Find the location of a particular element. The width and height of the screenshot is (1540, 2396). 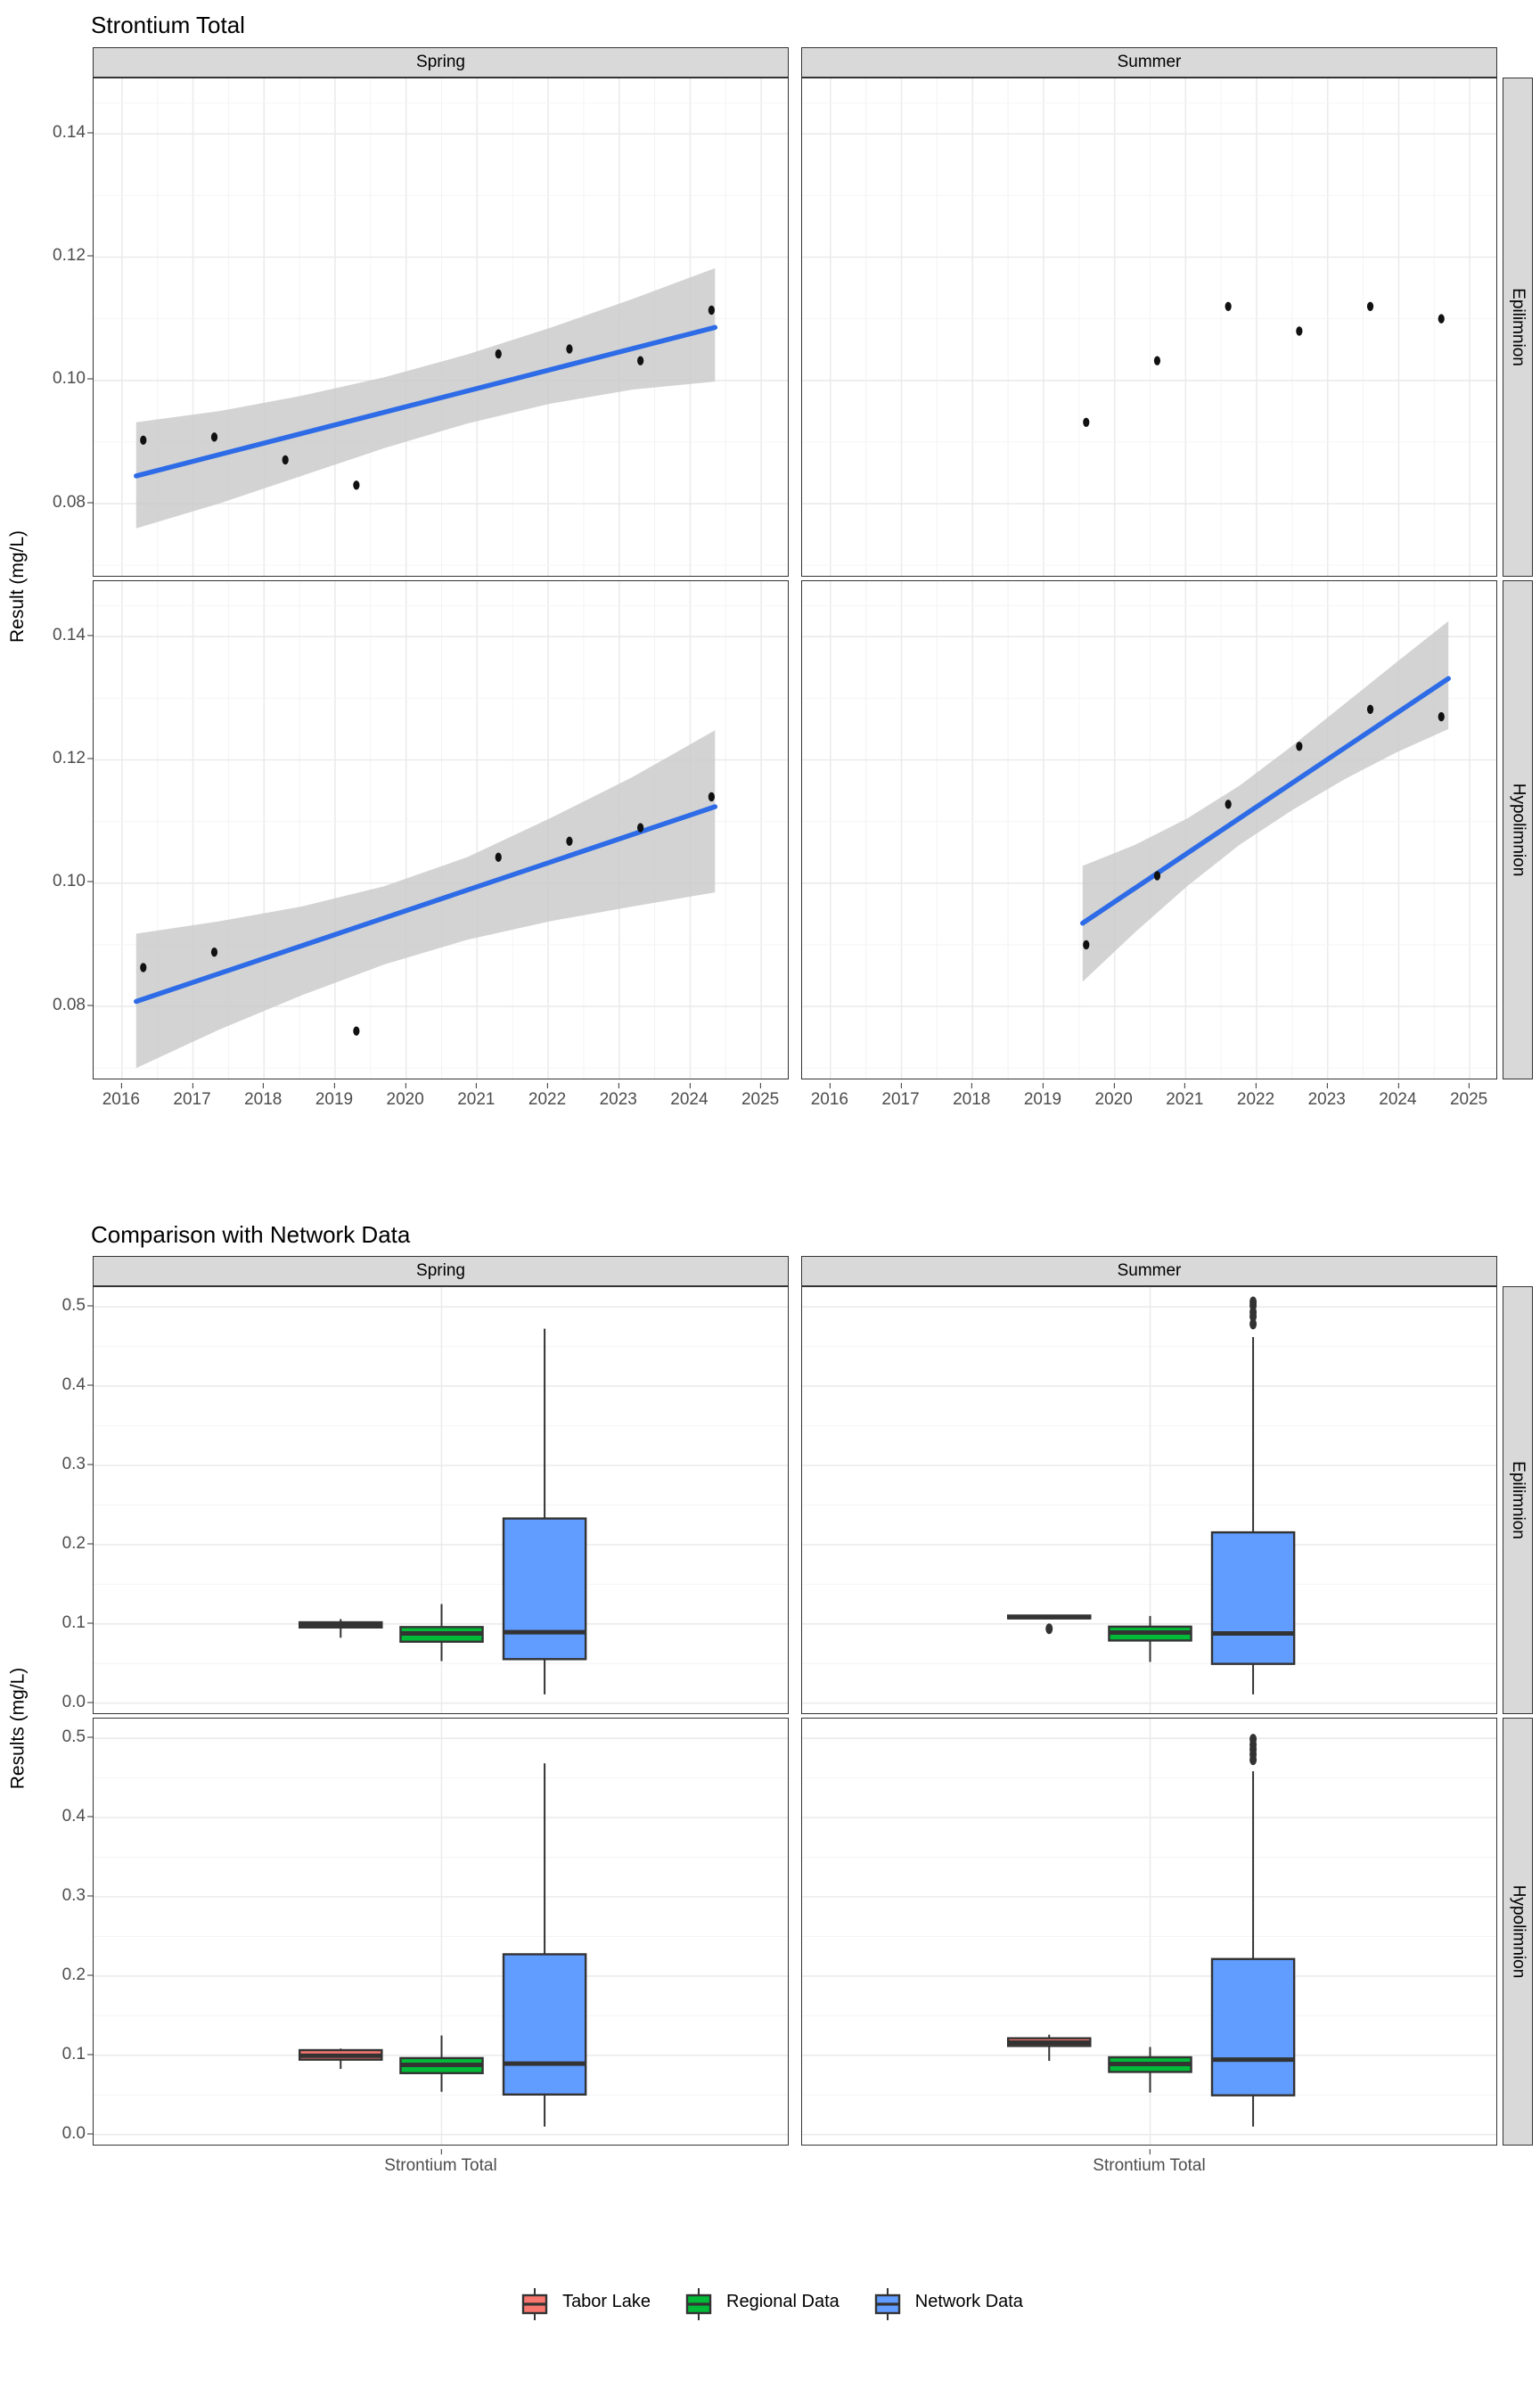

figure1-y-axis-title: Result (mg/L) is located at coordinates (17, 586).